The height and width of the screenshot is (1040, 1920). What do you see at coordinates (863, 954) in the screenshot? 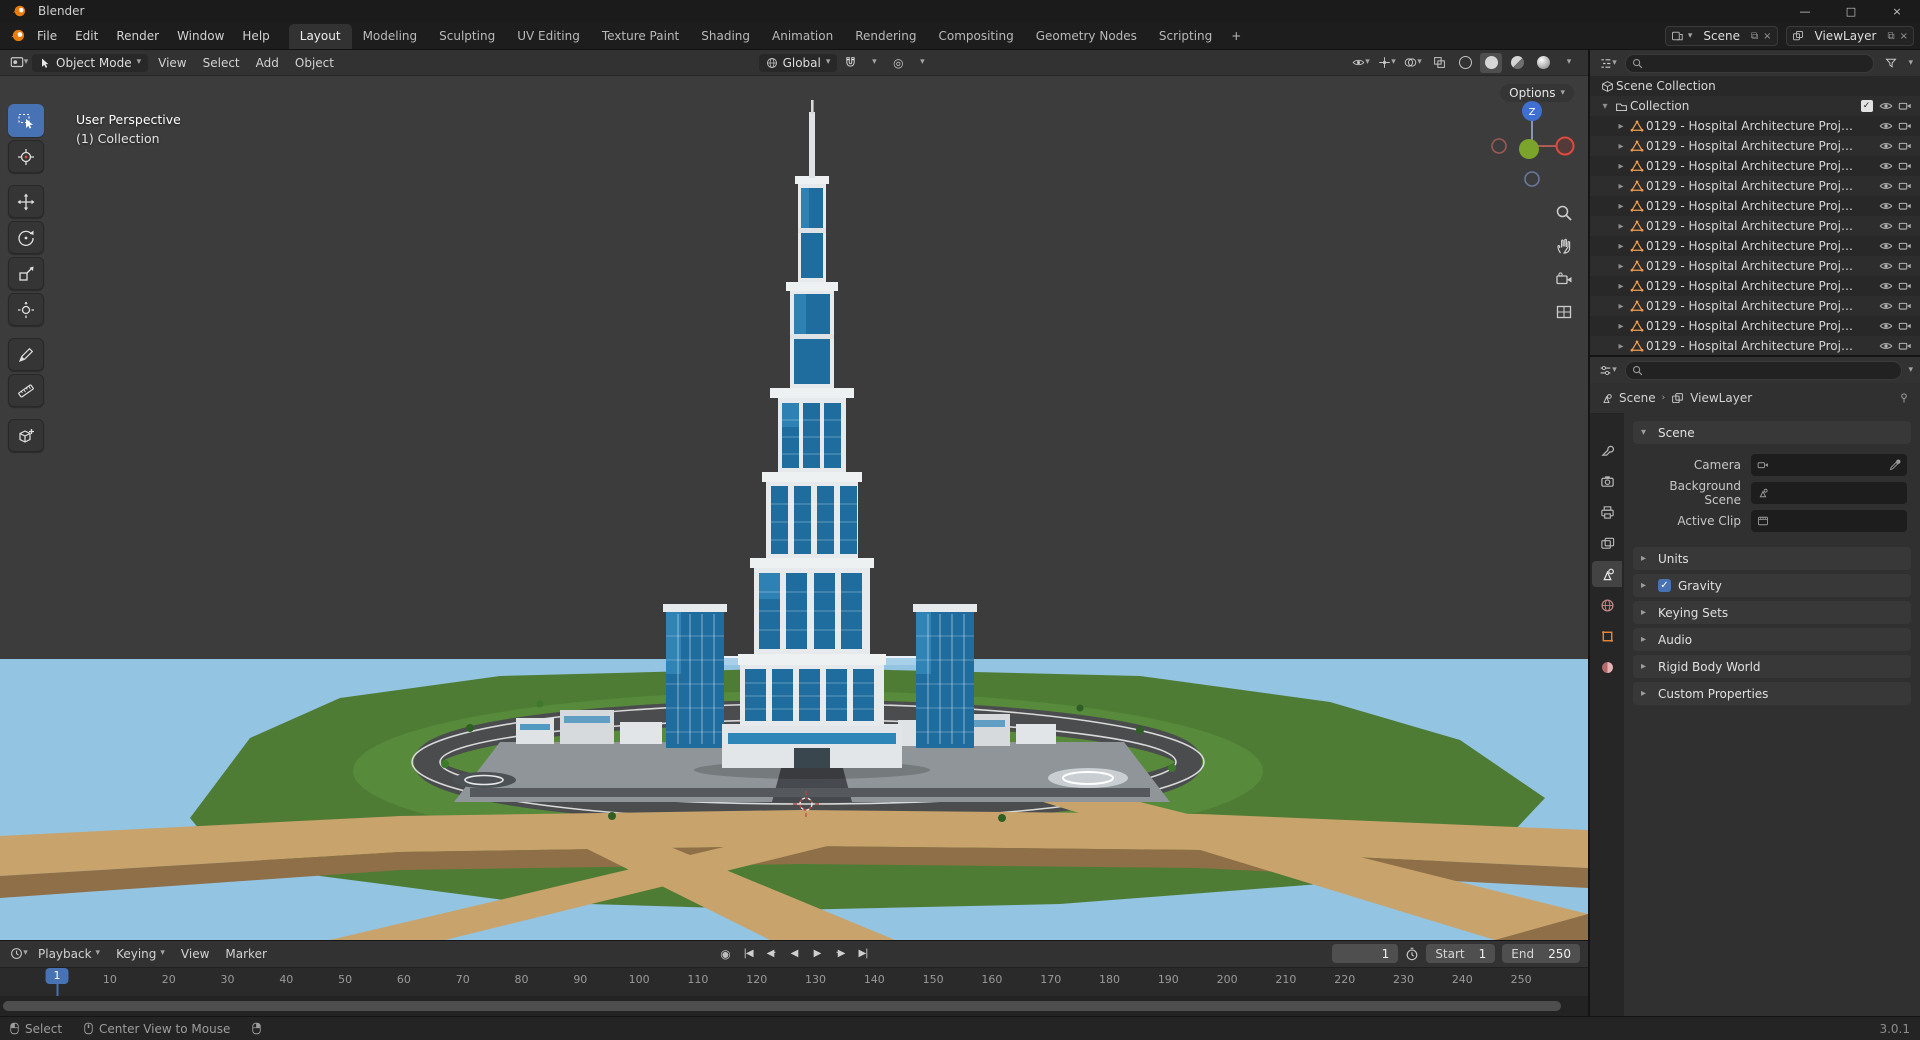
I see `jump-to-end-button: ▶|` at bounding box center [863, 954].